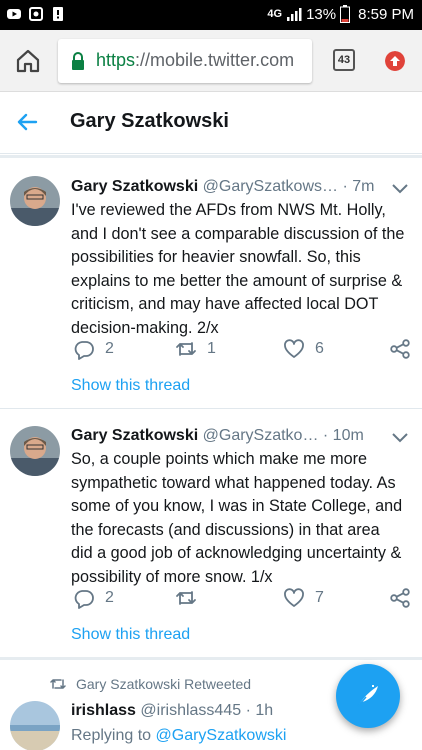 Image resolution: width=422 pixels, height=750 pixels. Describe the element at coordinates (319, 597) in the screenshot. I see `like-count: 7` at that location.